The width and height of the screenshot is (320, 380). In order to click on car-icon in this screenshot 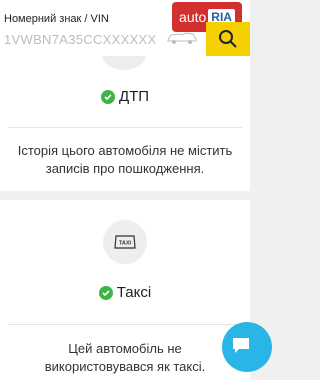, I will do `click(182, 38)`.